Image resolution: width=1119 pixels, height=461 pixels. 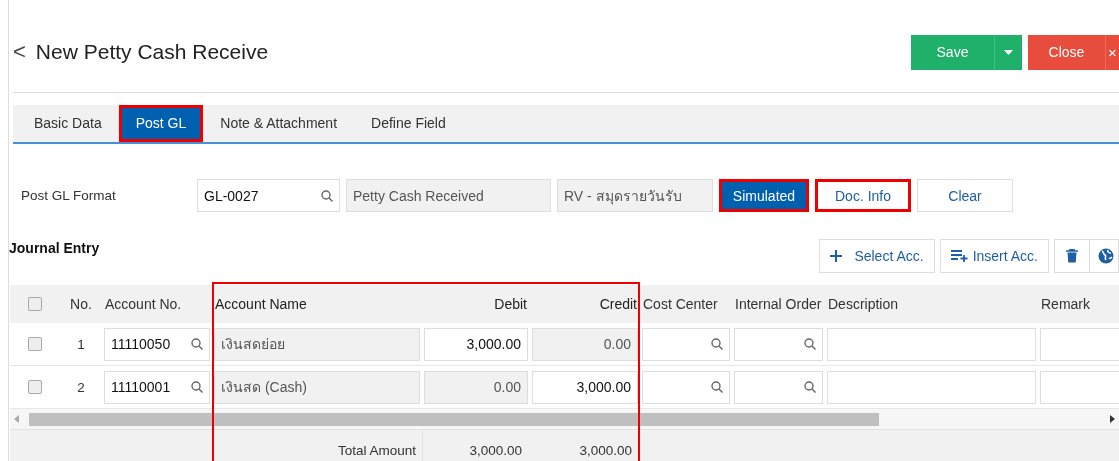 I want to click on account-name-field: เงินสดย่อย, so click(x=317, y=344).